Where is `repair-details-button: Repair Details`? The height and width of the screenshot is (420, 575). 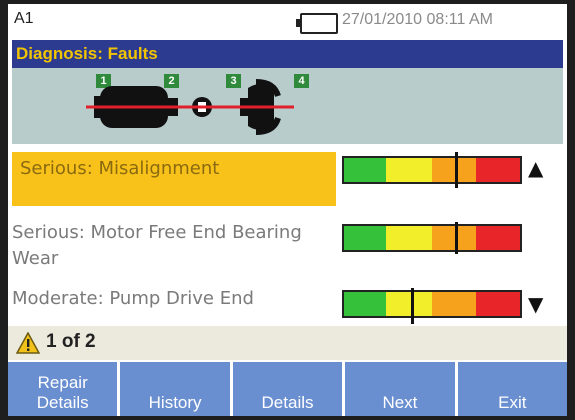
repair-details-button: Repair Details is located at coordinates (63, 389).